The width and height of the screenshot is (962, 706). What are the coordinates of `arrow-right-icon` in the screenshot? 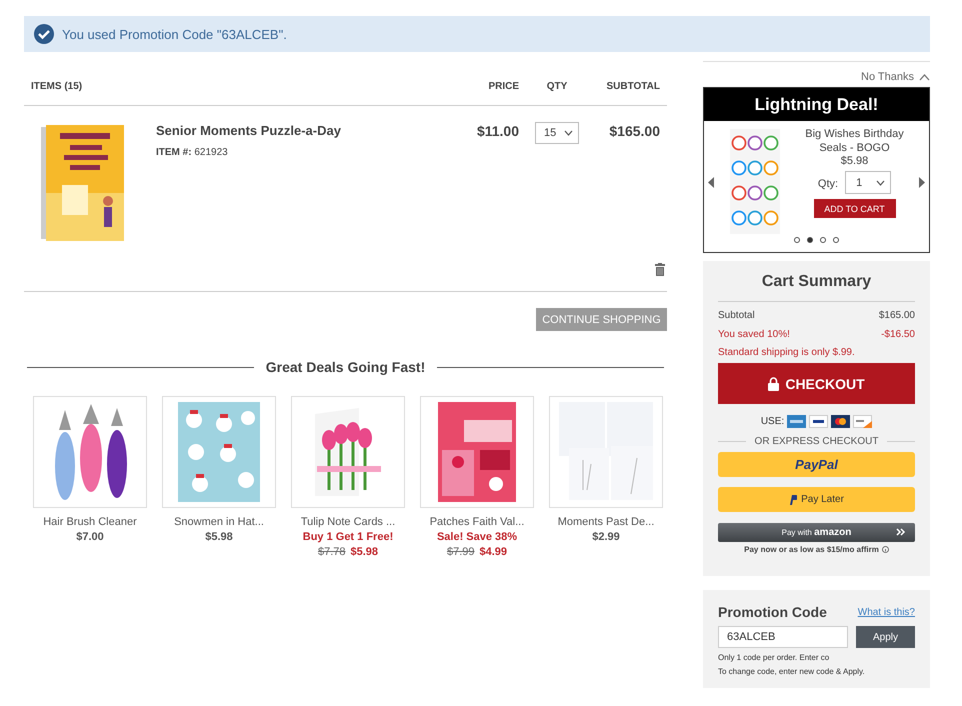 It's located at (922, 182).